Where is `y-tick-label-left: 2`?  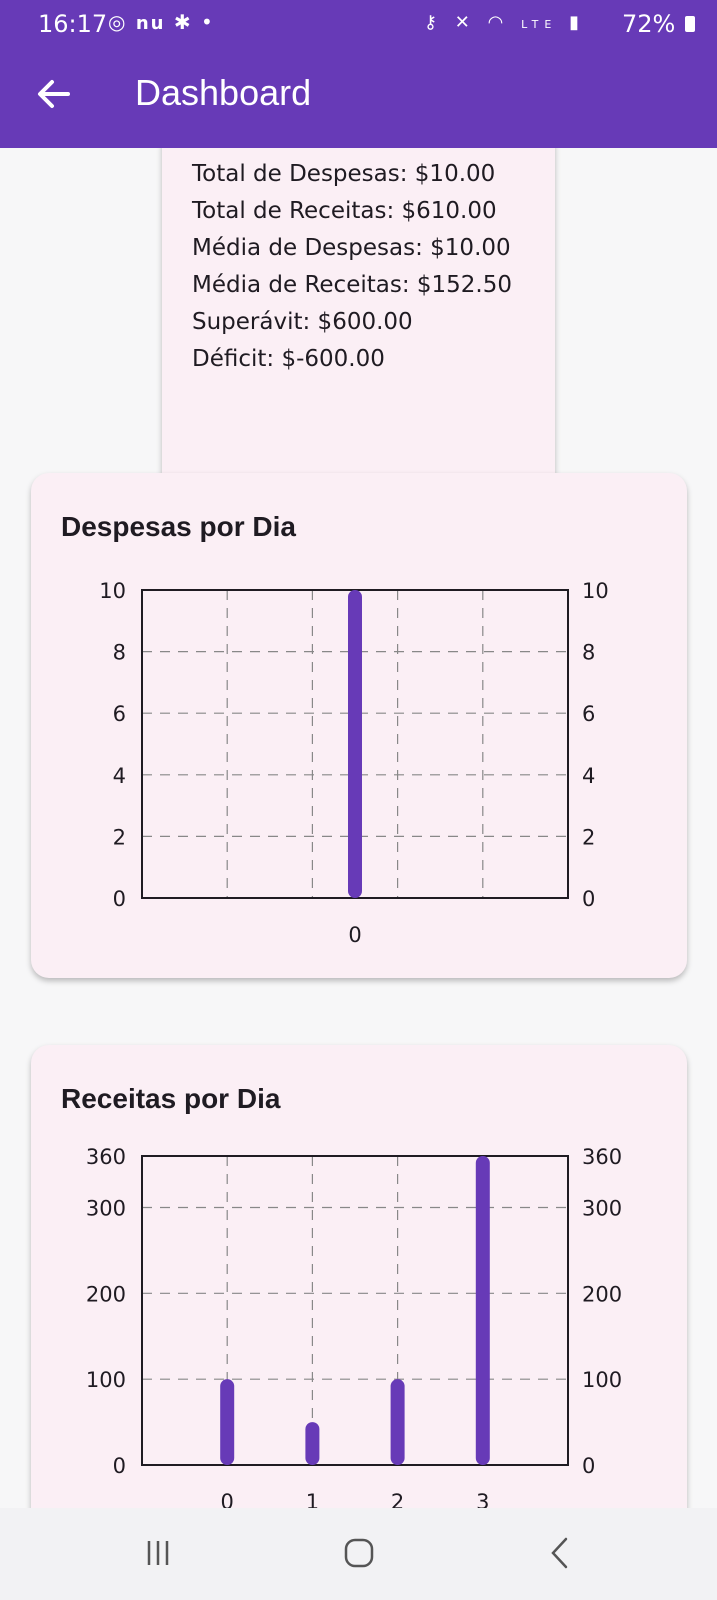
y-tick-label-left: 2 is located at coordinates (119, 837).